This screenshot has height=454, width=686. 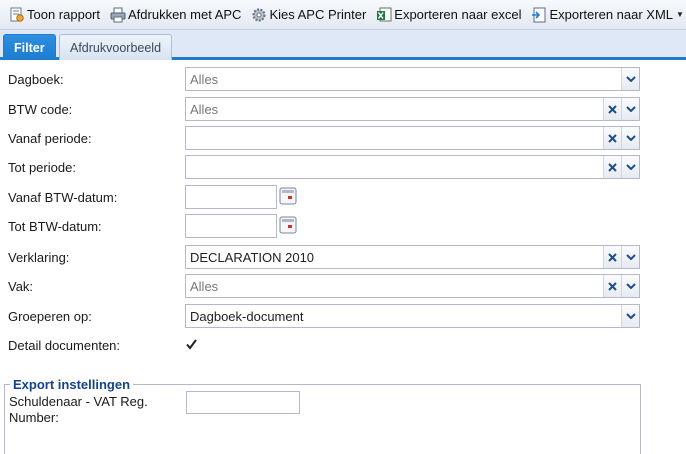 I want to click on xml-export-icon, so click(x=539, y=14).